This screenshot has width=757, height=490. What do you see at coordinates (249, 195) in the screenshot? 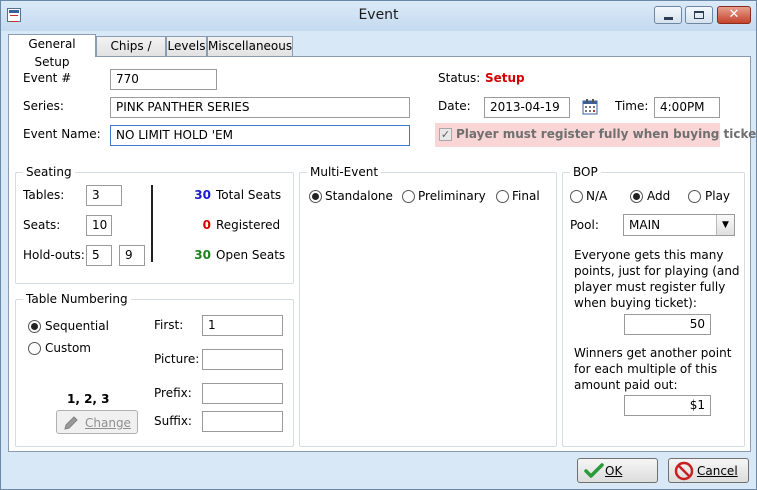
I see `total-seats-label: Total Seats` at bounding box center [249, 195].